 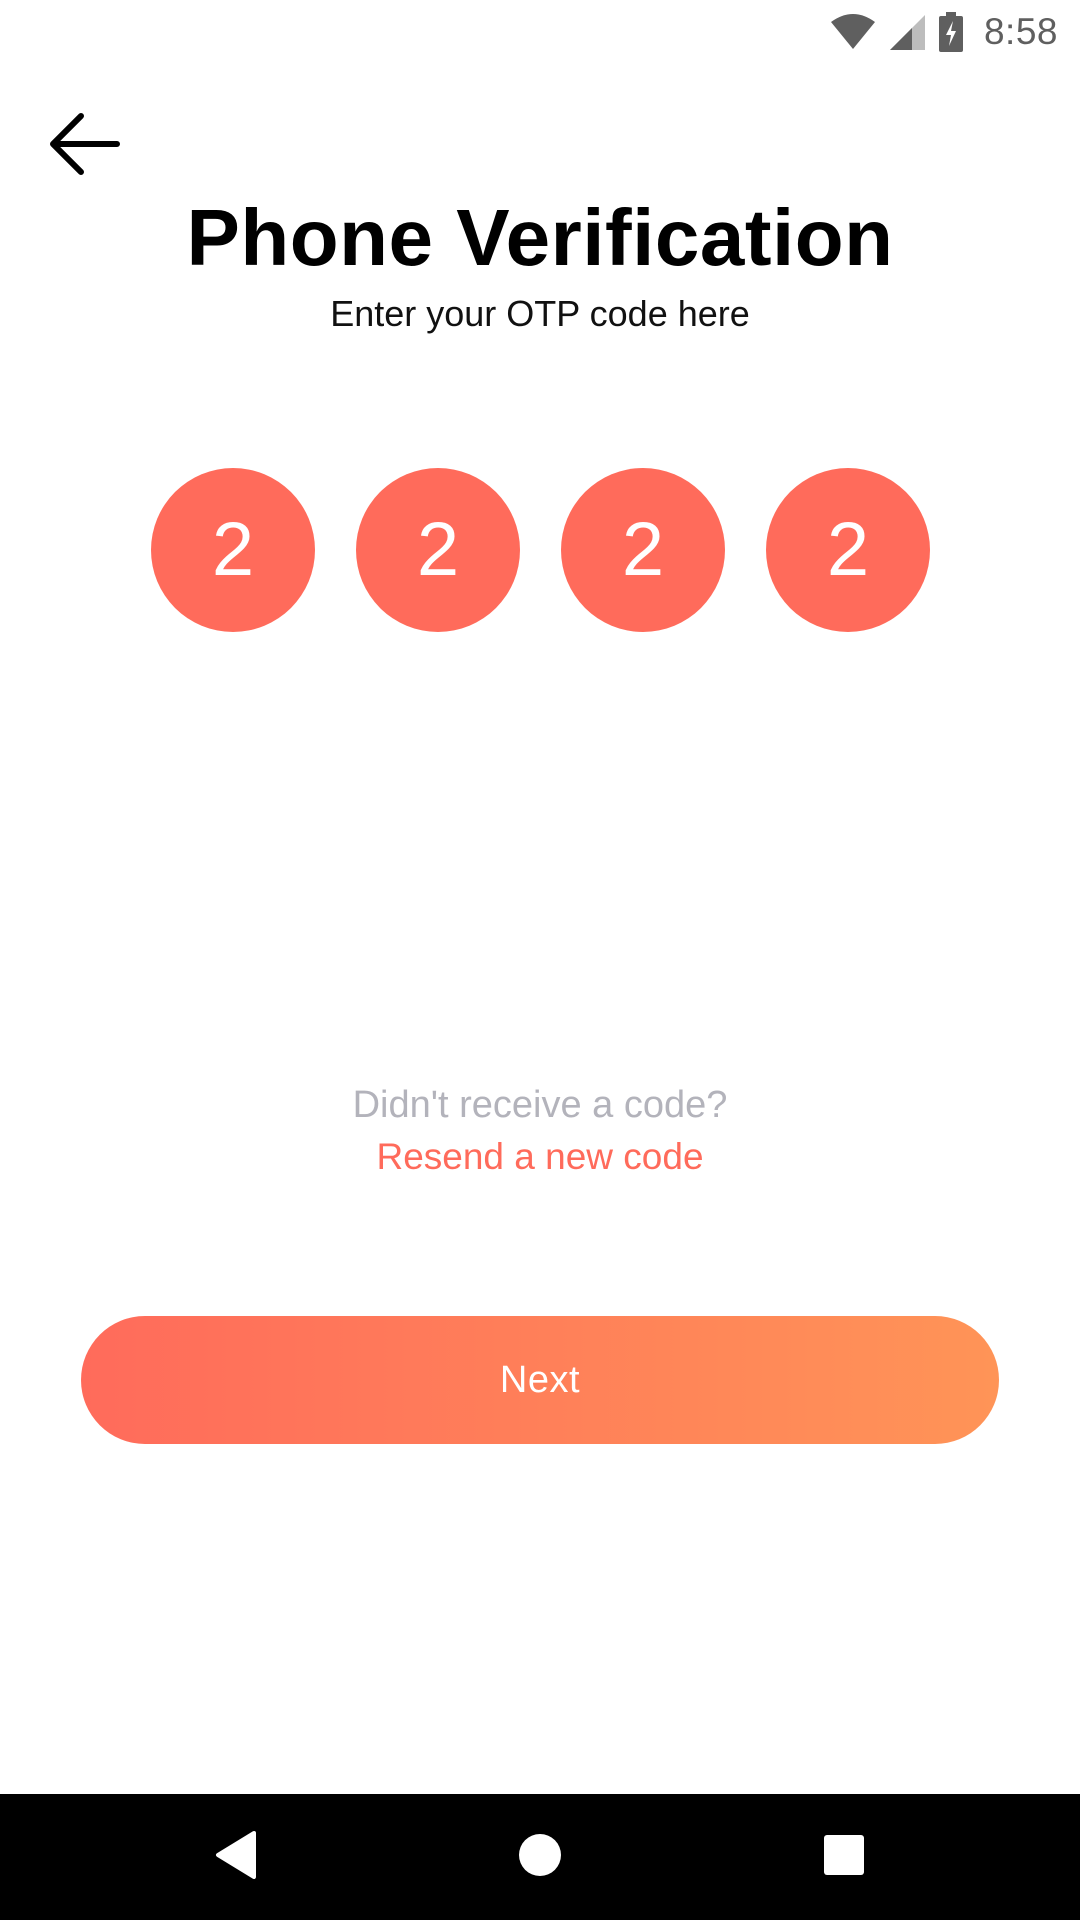 I want to click on otp-digit-3: 2, so click(x=643, y=550).